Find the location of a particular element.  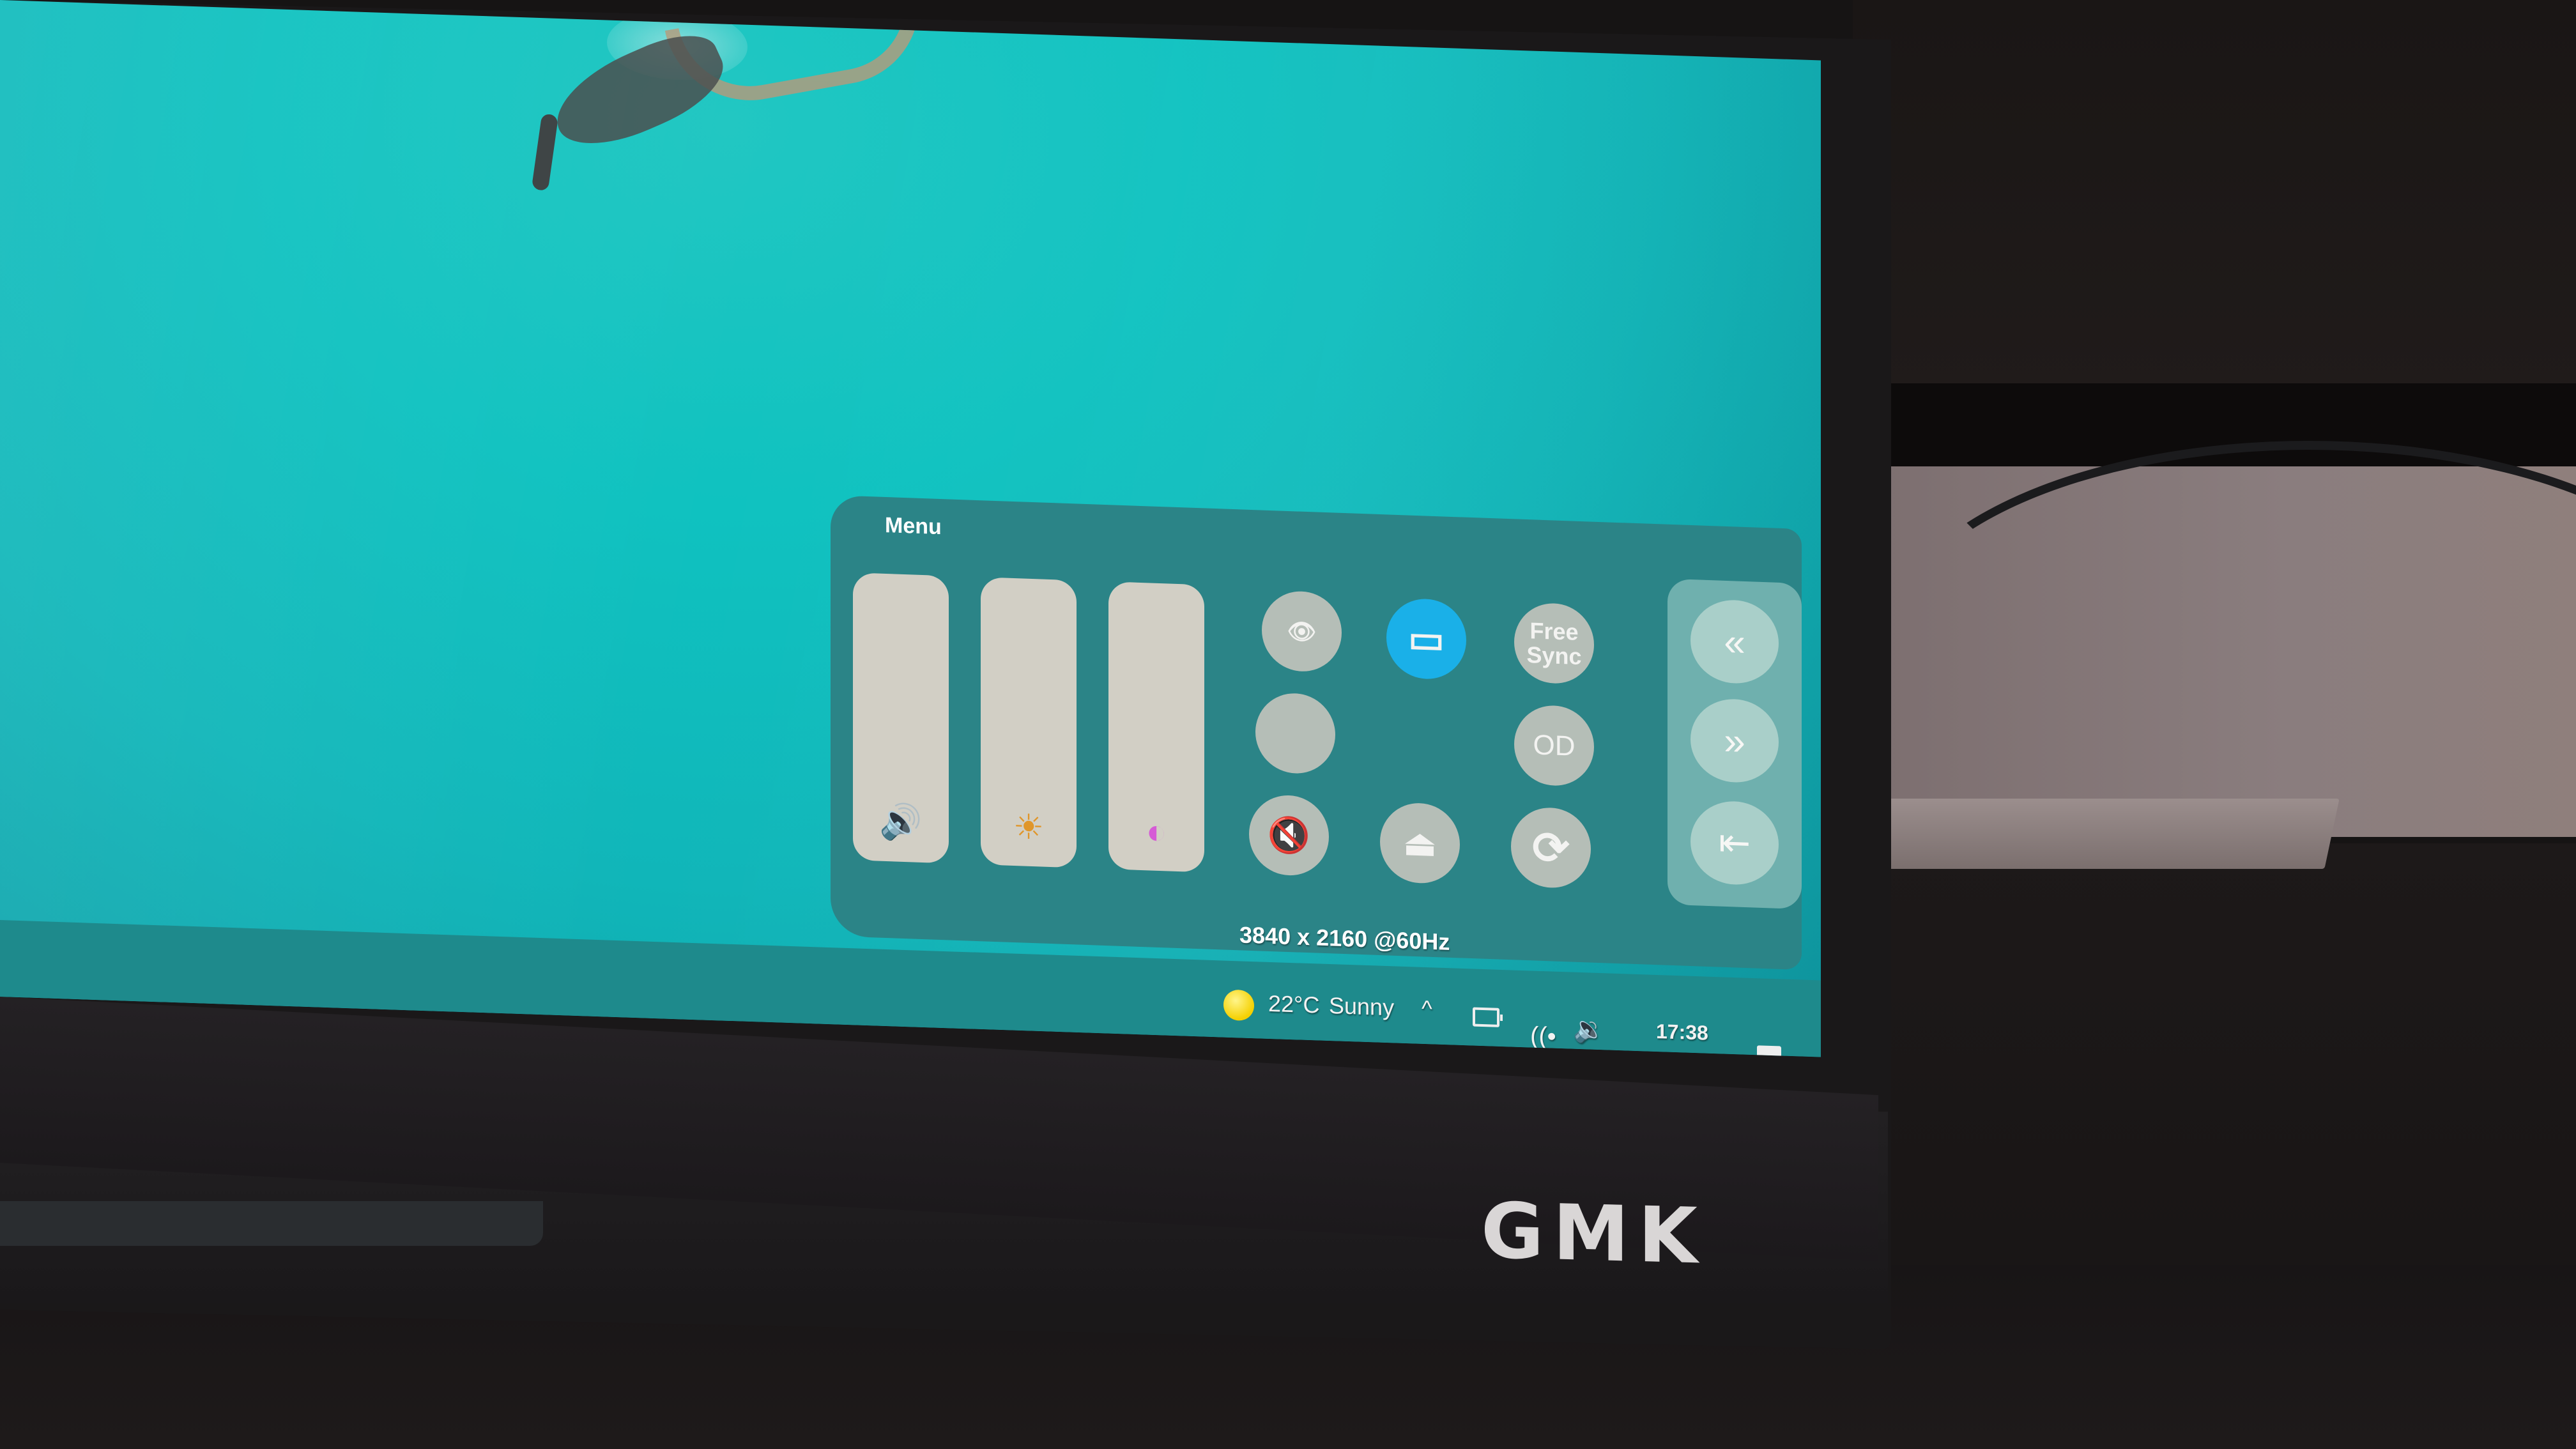

double-chevron-right-icon: » is located at coordinates (1734, 741).